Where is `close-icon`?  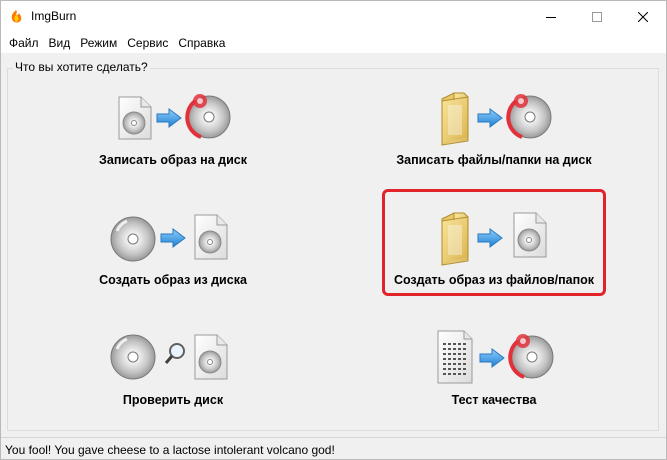
close-icon is located at coordinates (643, 16).